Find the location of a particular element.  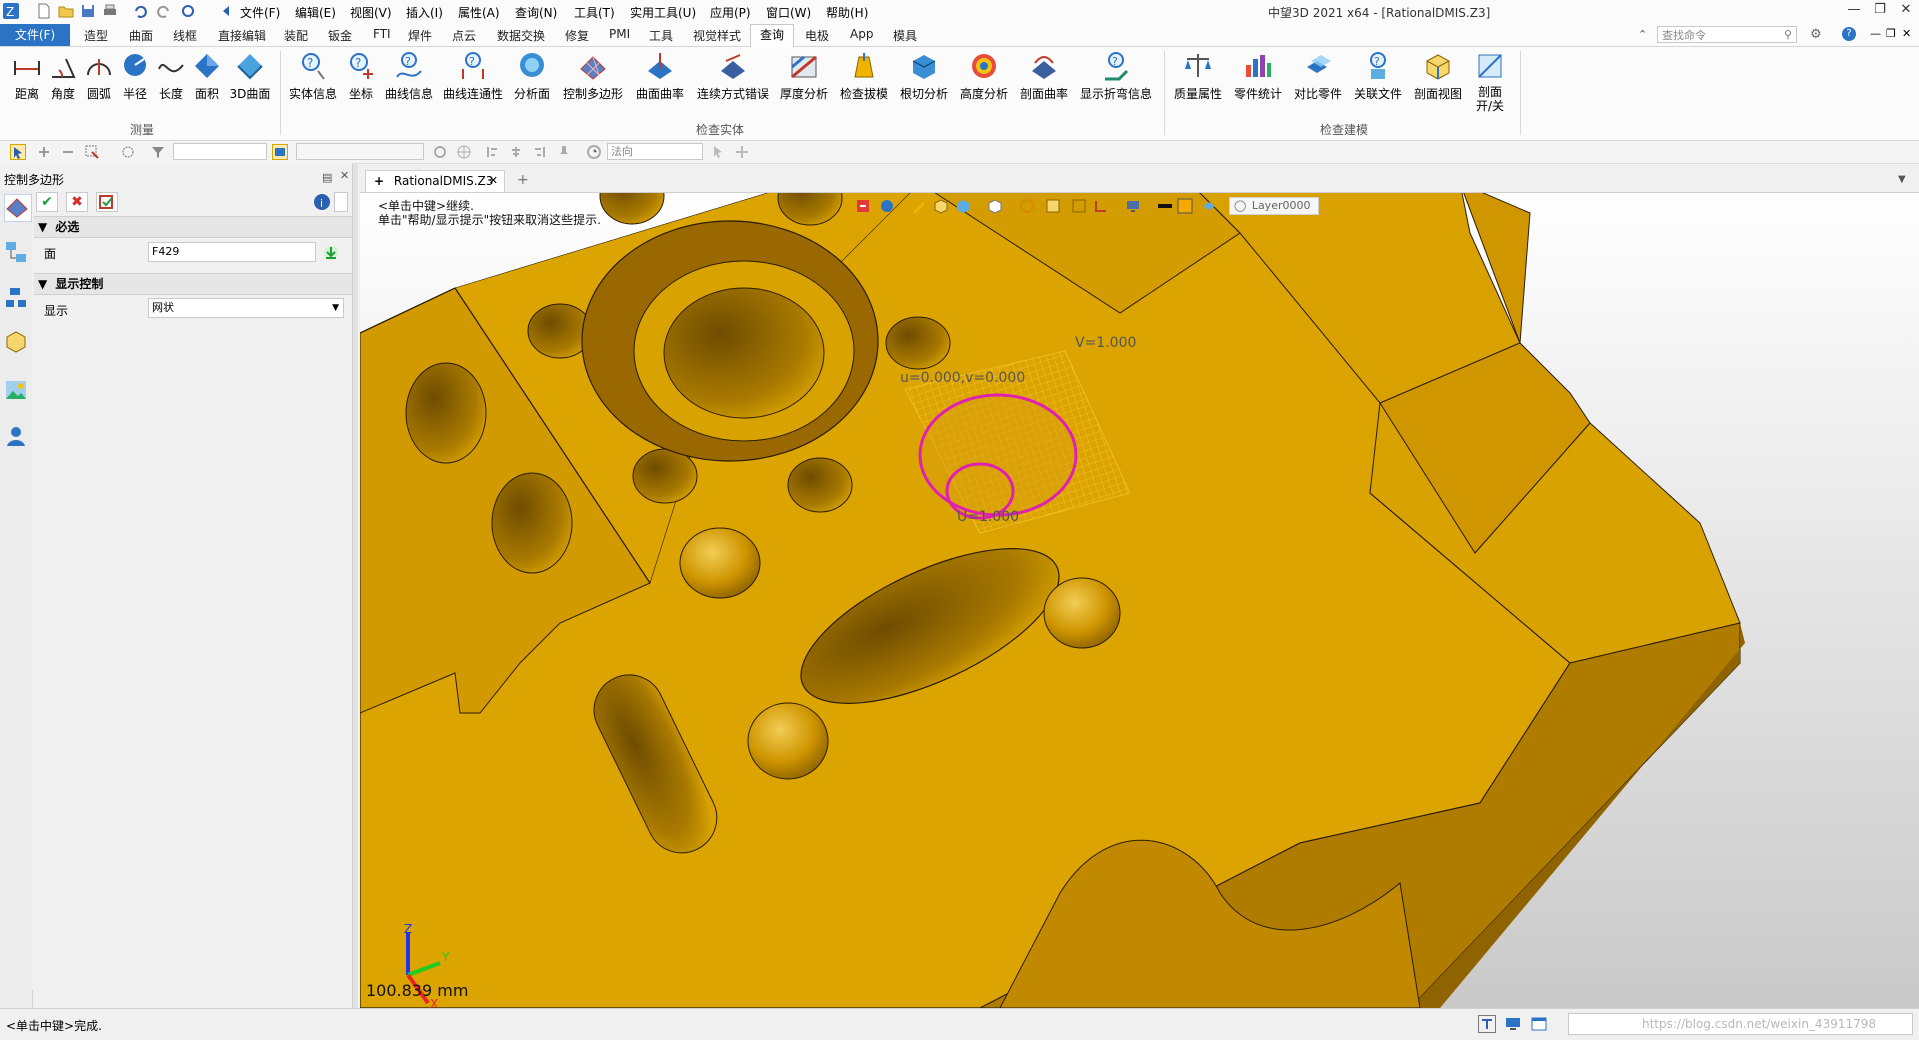

cube-view-icon is located at coordinates (963, 206).